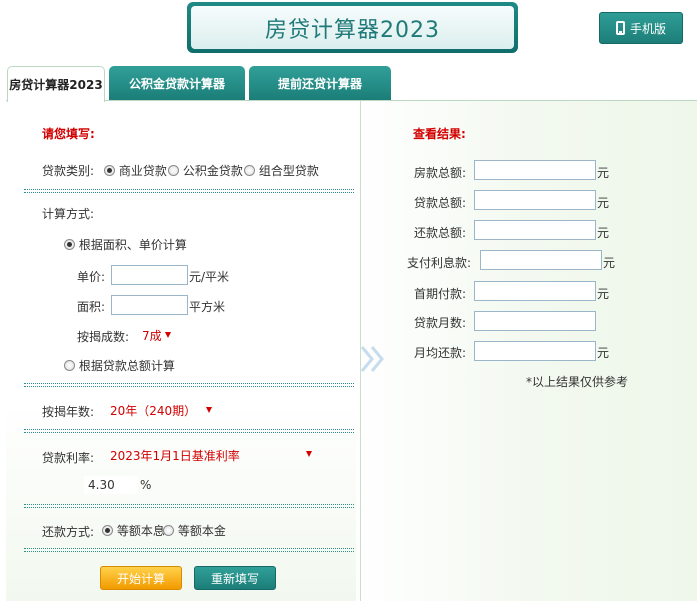  I want to click on result-field-loan-total, so click(535, 200).